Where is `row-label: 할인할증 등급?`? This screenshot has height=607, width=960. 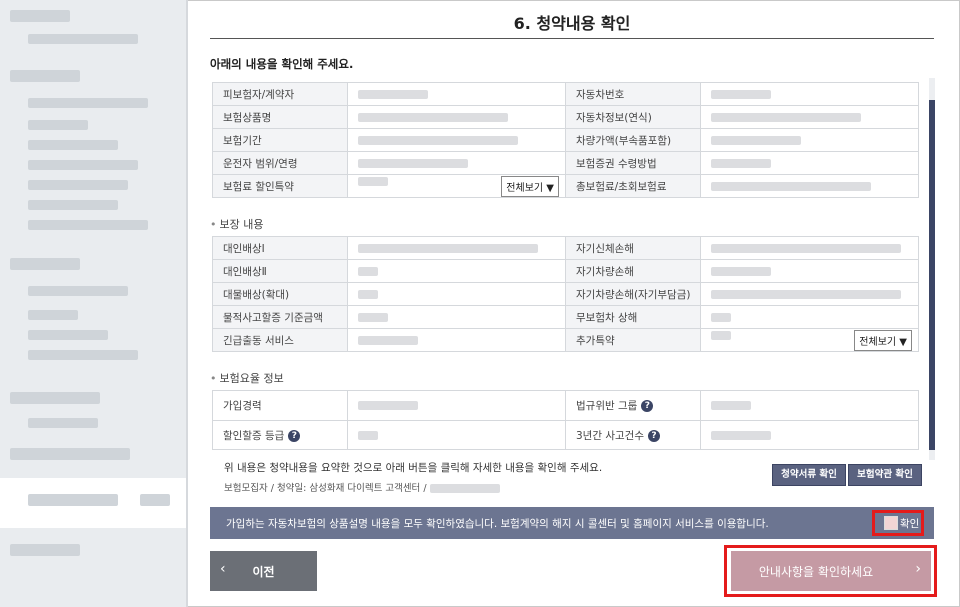 row-label: 할인할증 등급? is located at coordinates (280, 435).